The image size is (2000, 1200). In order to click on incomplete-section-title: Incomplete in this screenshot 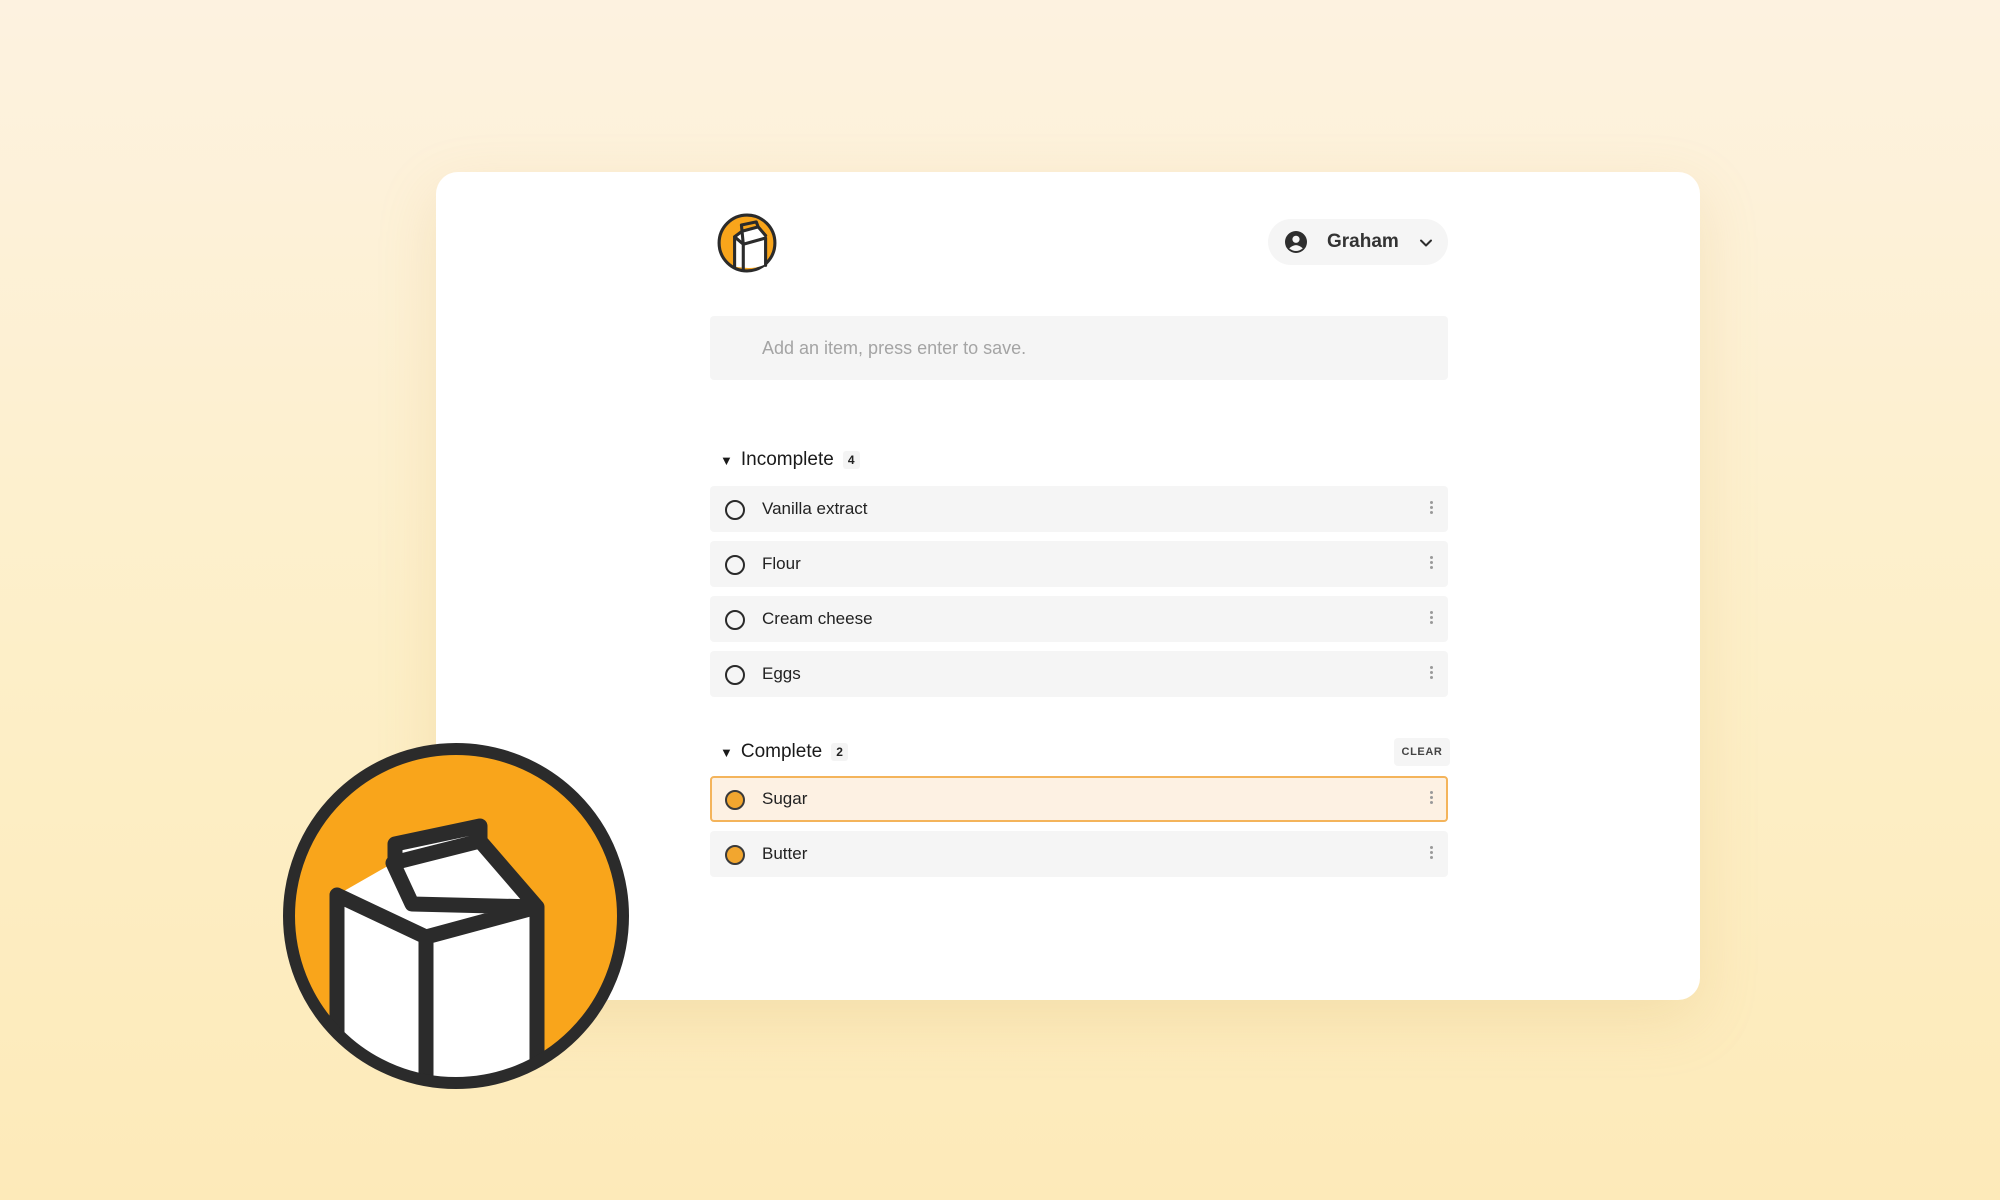, I will do `click(787, 459)`.